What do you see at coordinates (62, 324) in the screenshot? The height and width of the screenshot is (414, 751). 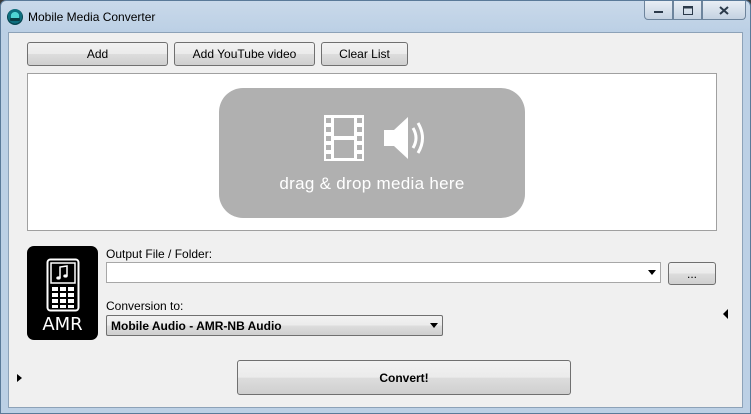 I see `format-badge-label: AMR` at bounding box center [62, 324].